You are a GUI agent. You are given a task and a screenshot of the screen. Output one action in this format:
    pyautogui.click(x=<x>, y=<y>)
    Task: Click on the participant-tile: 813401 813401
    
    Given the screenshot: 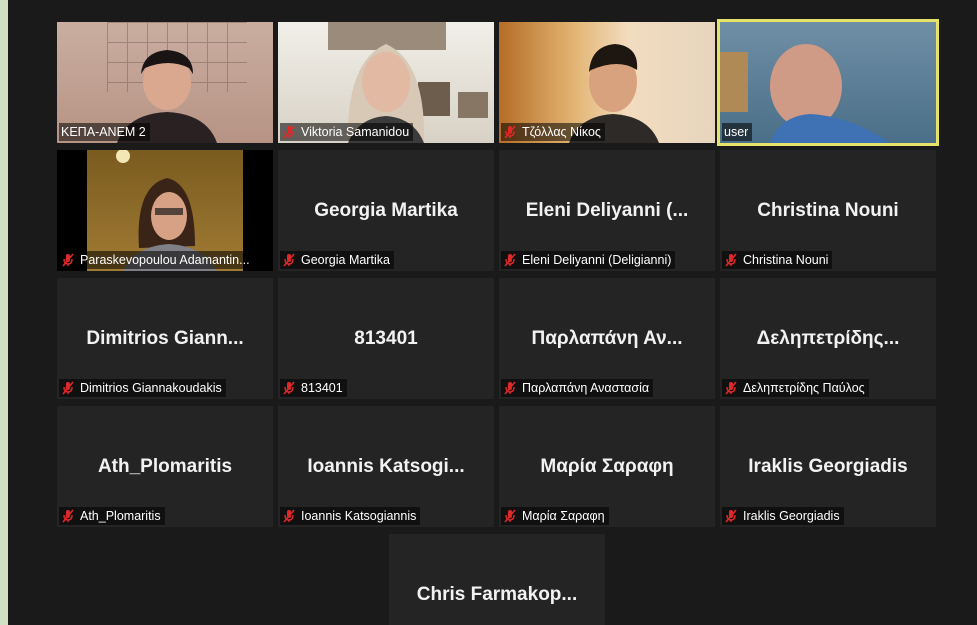 What is the action you would take?
    pyautogui.click(x=386, y=338)
    